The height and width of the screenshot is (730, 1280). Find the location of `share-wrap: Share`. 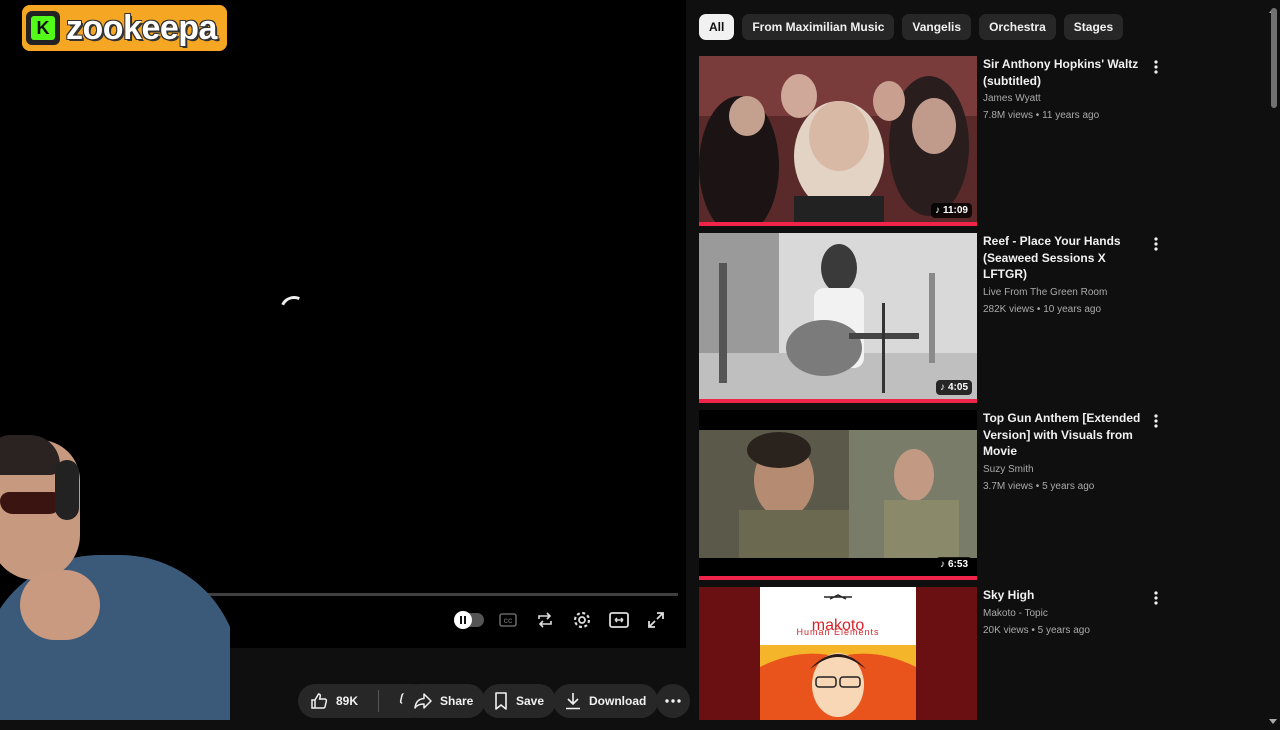

share-wrap: Share is located at coordinates (444, 701).